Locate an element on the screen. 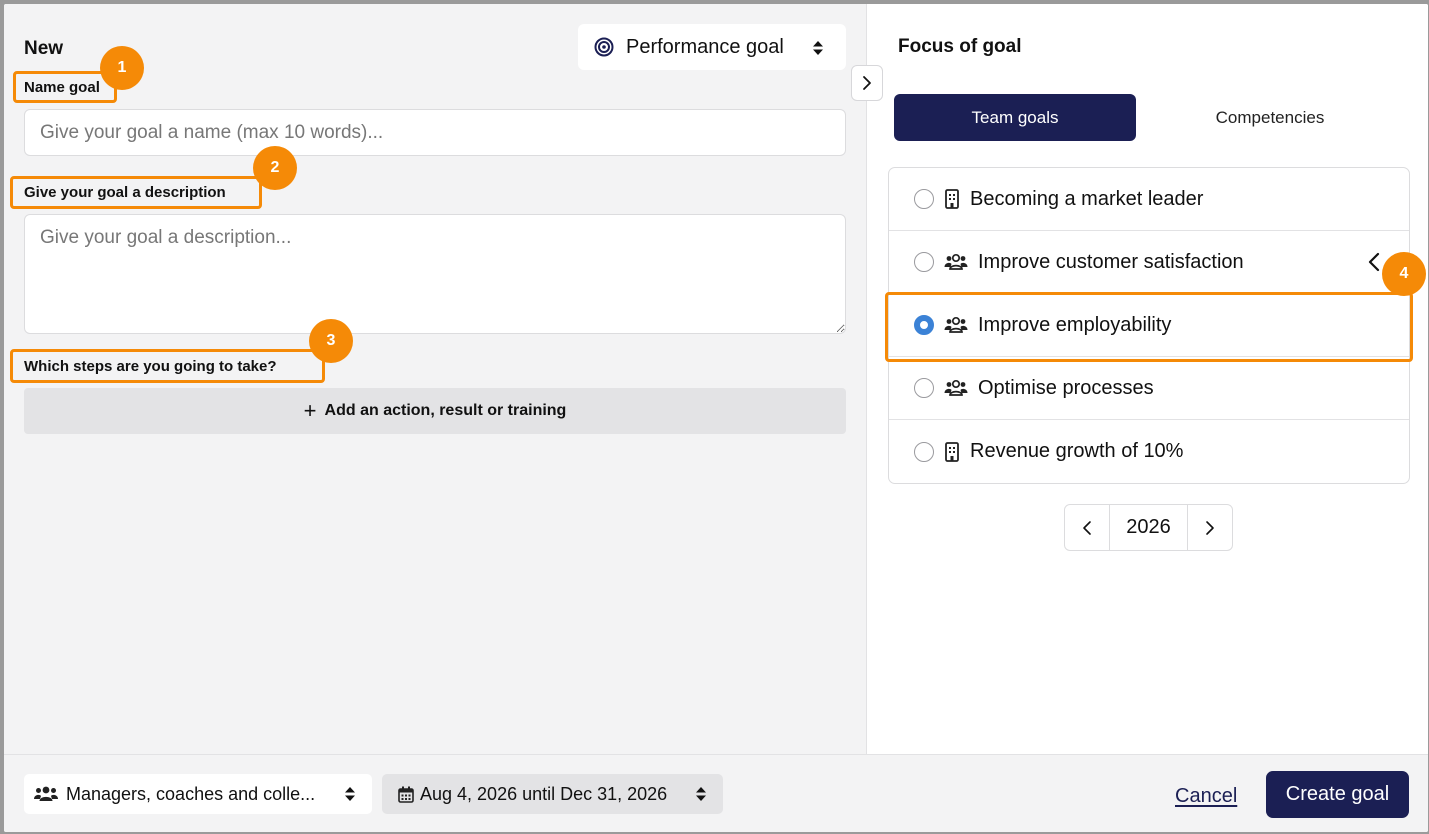 Image resolution: width=1429 pixels, height=834 pixels. plus-icon: + is located at coordinates (310, 410).